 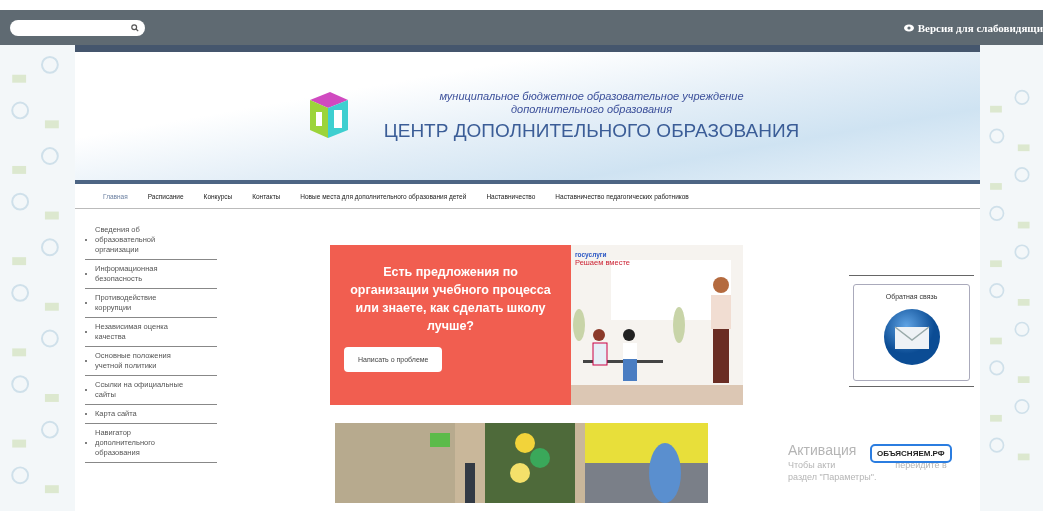 What do you see at coordinates (908, 27) in the screenshot?
I see `eye-icon` at bounding box center [908, 27].